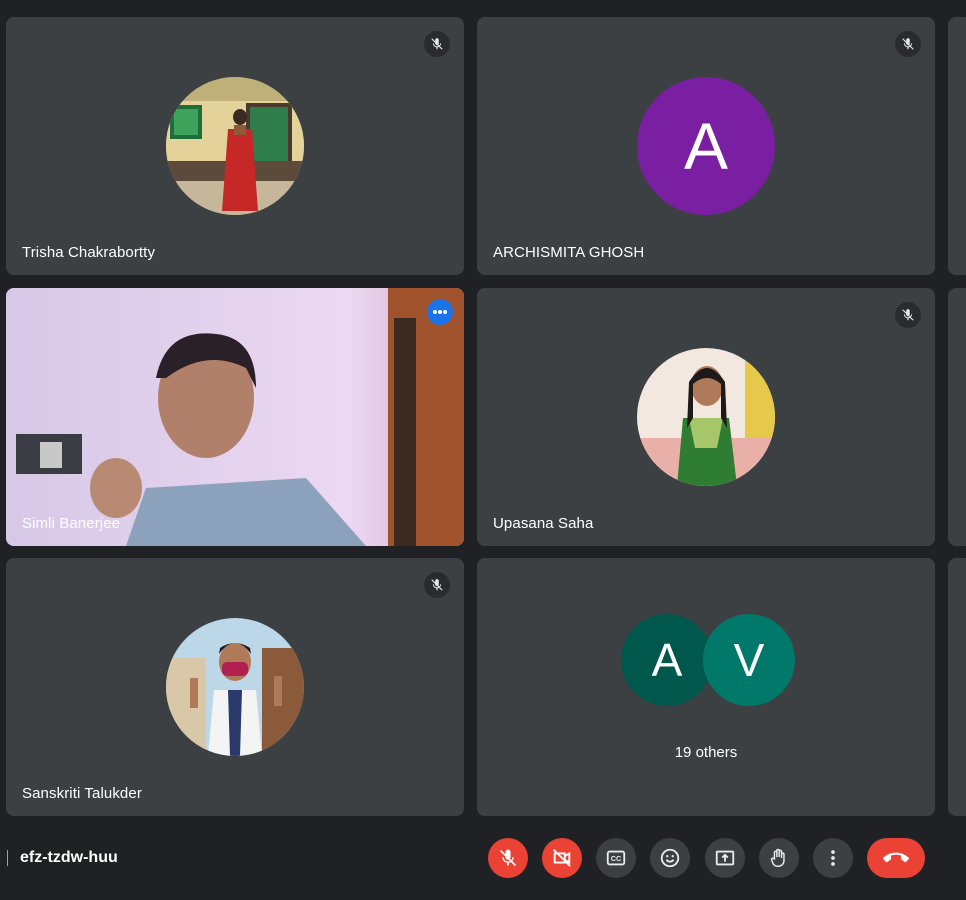 This screenshot has width=966, height=900. Describe the element at coordinates (82, 793) in the screenshot. I see `participant-name: Sanskriti Talukder` at that location.